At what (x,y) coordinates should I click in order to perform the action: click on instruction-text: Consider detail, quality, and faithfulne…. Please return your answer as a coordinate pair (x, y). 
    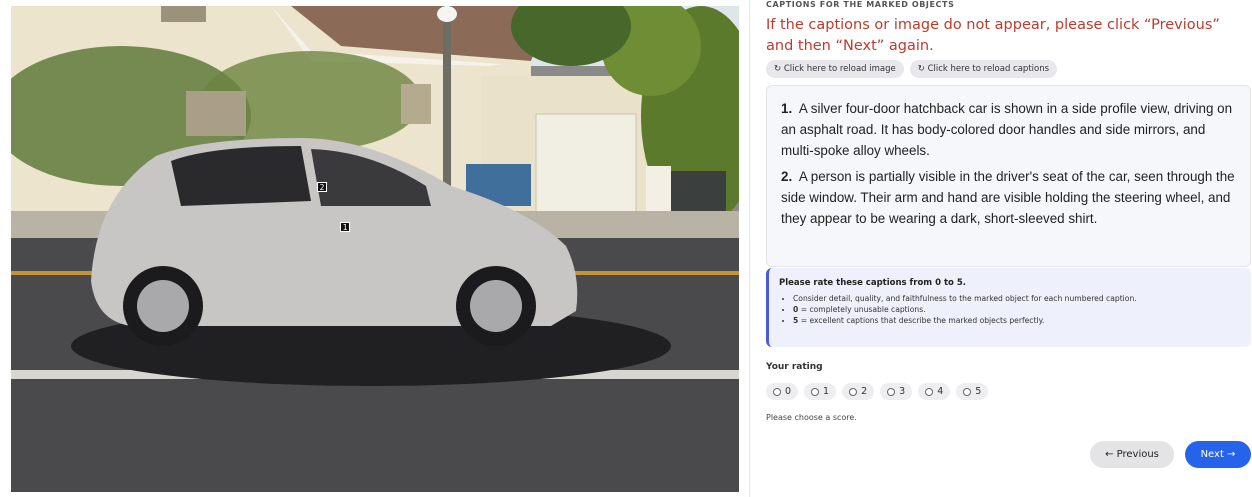
    Looking at the image, I should click on (965, 298).